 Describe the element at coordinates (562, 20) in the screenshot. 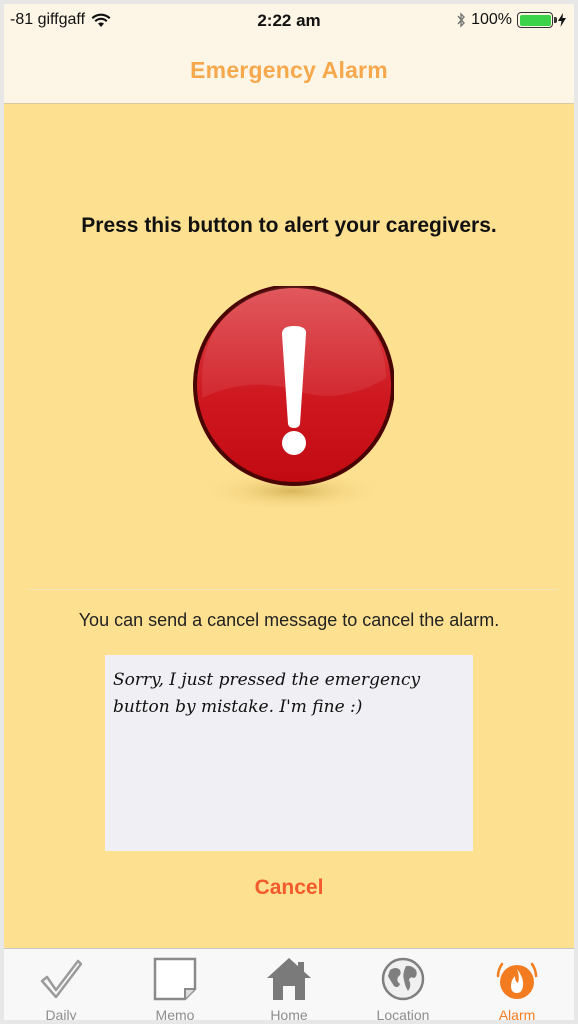

I see `charging-bolt-icon` at that location.